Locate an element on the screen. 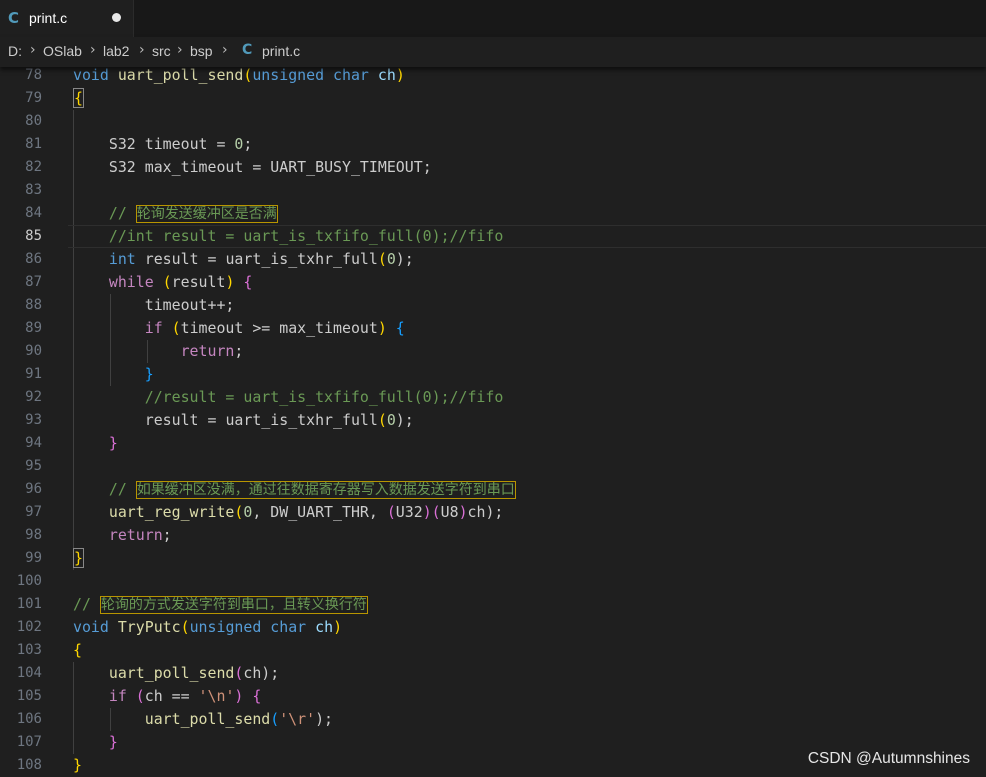  line-number: 107 is located at coordinates (29, 742).